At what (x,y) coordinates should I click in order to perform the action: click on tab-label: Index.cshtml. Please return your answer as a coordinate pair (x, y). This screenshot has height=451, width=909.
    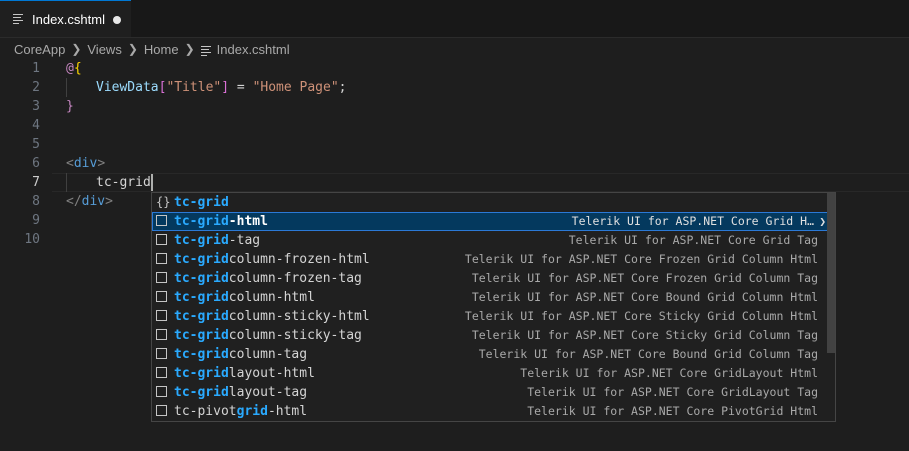
    Looking at the image, I should click on (68, 19).